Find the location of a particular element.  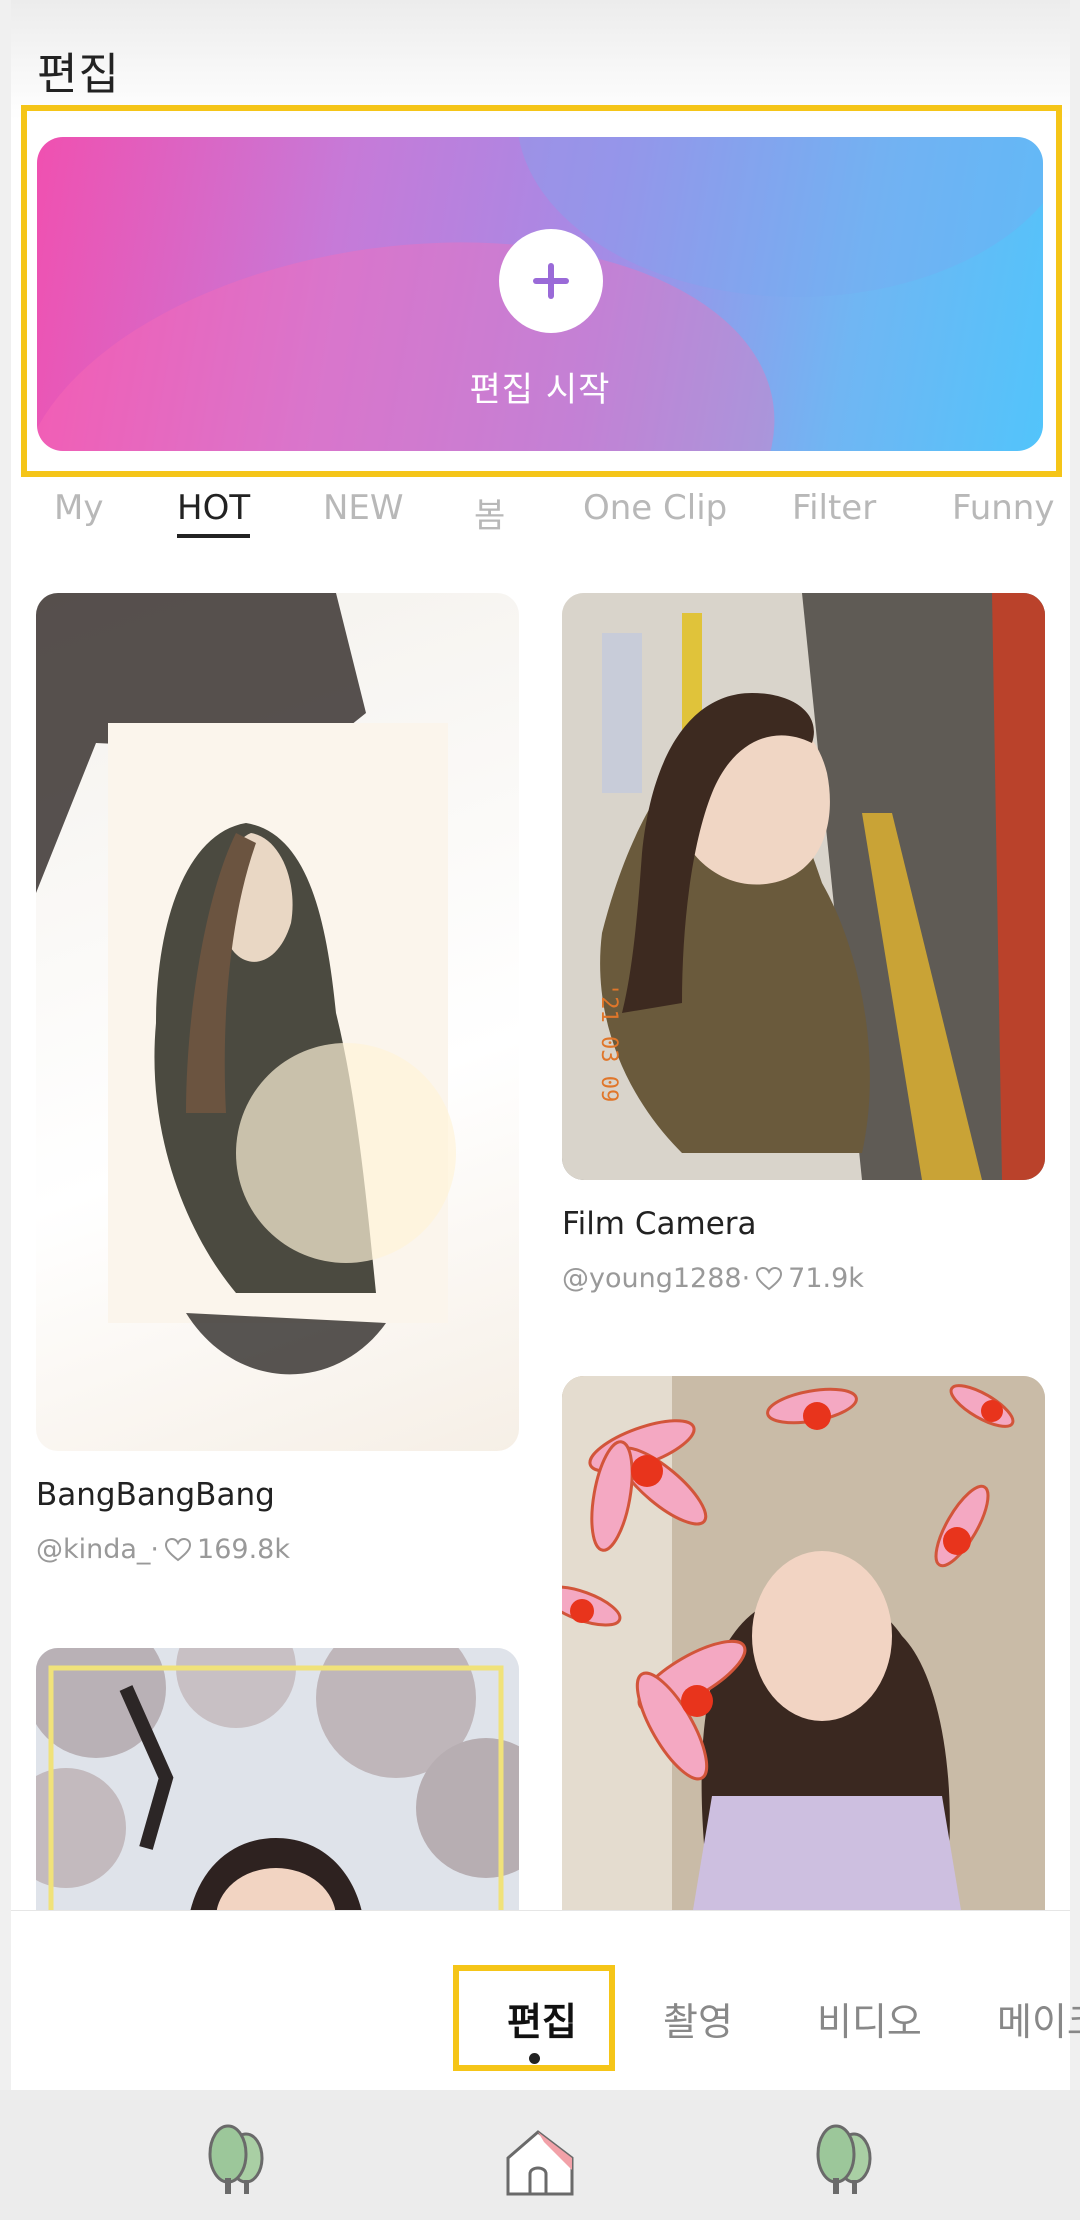

tab-filter: Filter is located at coordinates (834, 508).